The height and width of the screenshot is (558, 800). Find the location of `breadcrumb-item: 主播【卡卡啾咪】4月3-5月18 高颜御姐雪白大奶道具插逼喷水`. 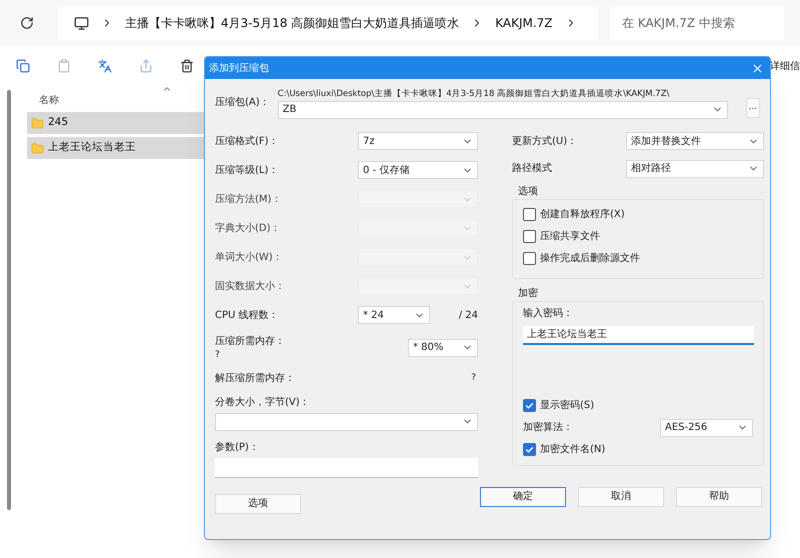

breadcrumb-item: 主播【卡卡啾咪】4月3-5月18 高颜御姐雪白大奶道具插逼喷水 is located at coordinates (292, 23).